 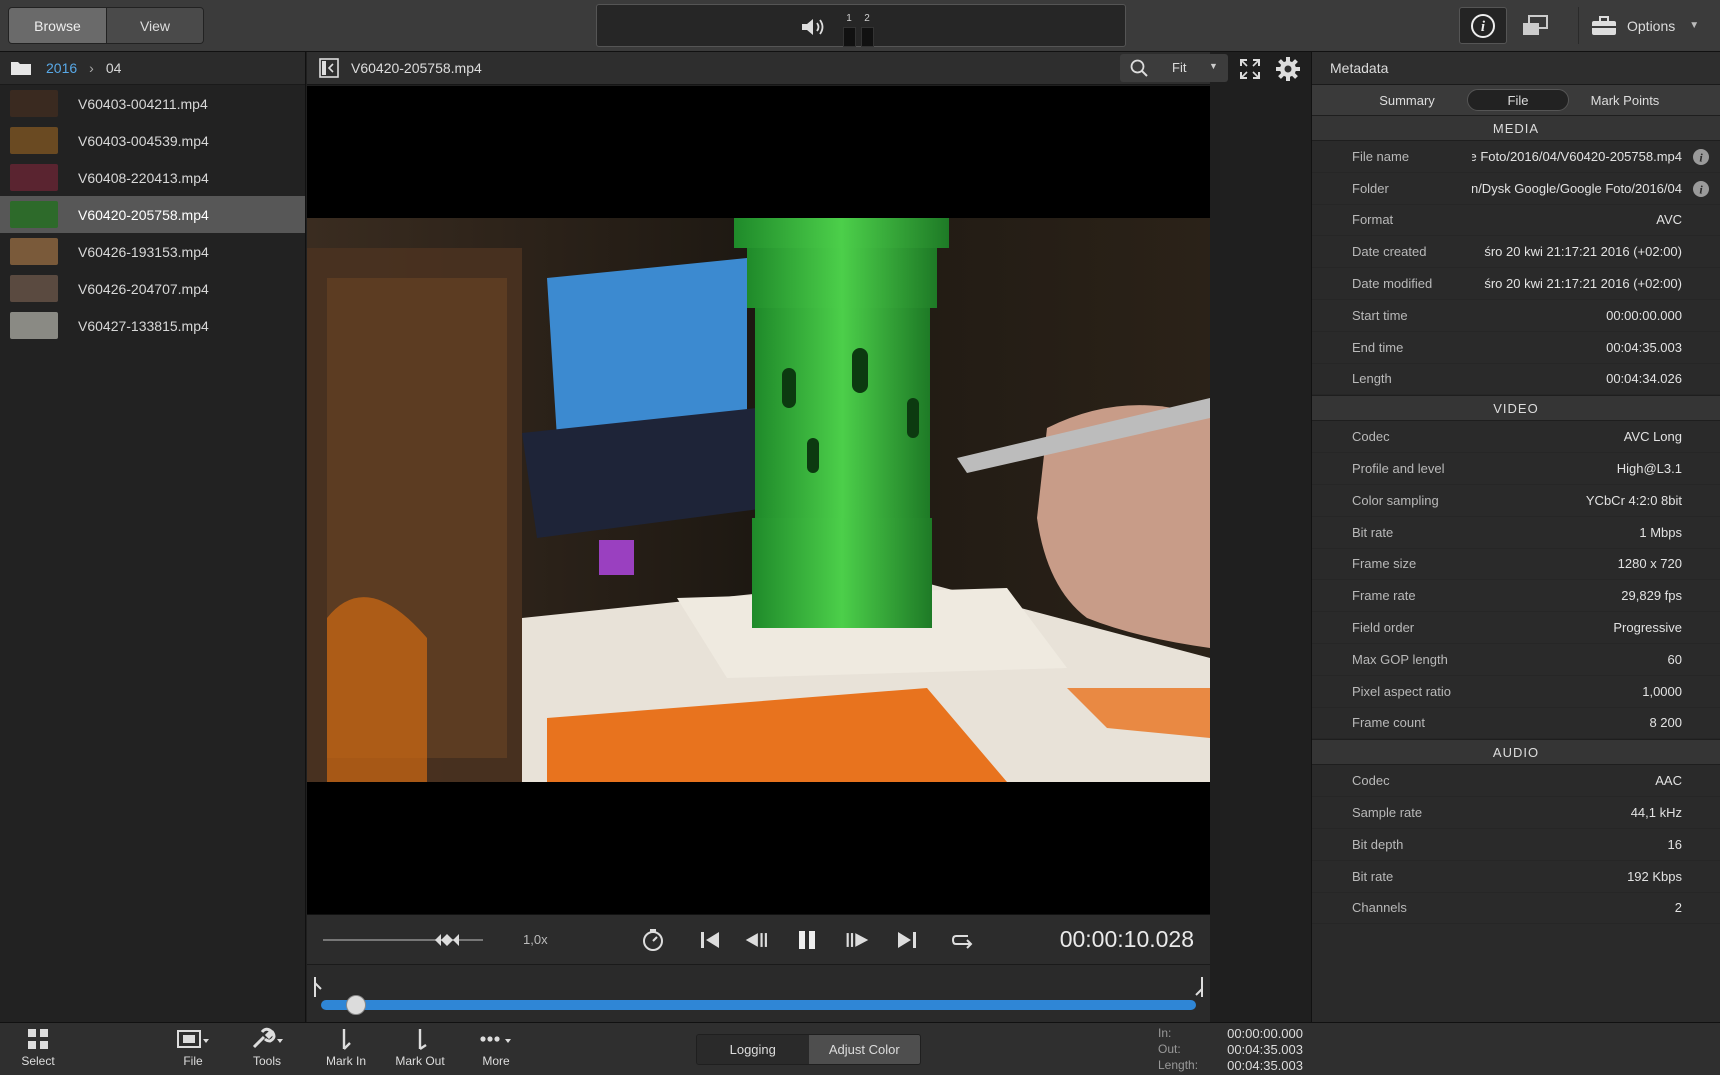 What do you see at coordinates (346, 1051) in the screenshot?
I see `mark-in-button: Mark In` at bounding box center [346, 1051].